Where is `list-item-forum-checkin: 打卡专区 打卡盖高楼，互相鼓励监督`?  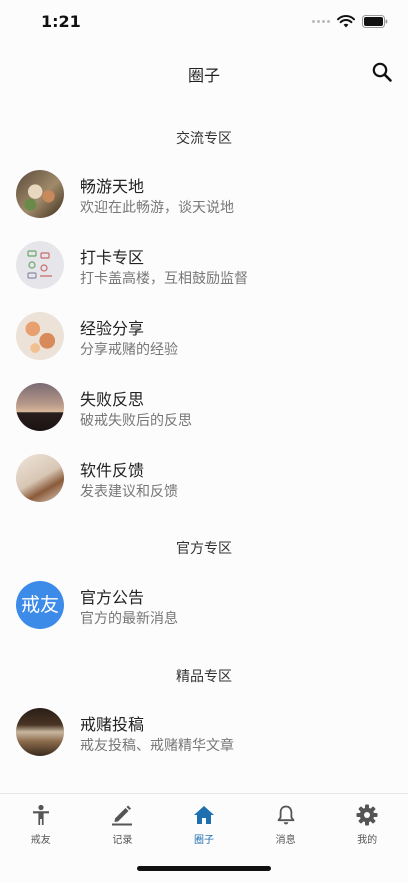
list-item-forum-checkin: 打卡专区 打卡盖高楼，互相鼓励监督 is located at coordinates (204, 265).